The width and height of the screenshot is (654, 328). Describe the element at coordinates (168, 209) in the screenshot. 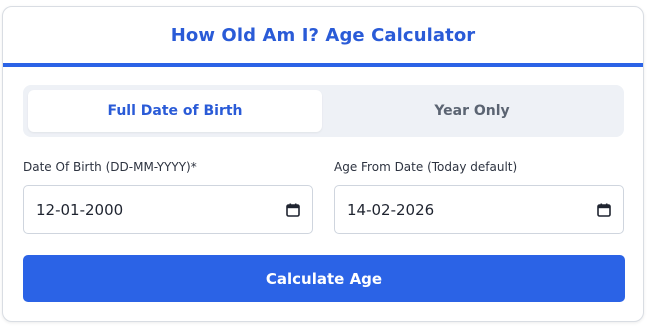

I see `date-of-birth-input: 12-01-2000` at that location.